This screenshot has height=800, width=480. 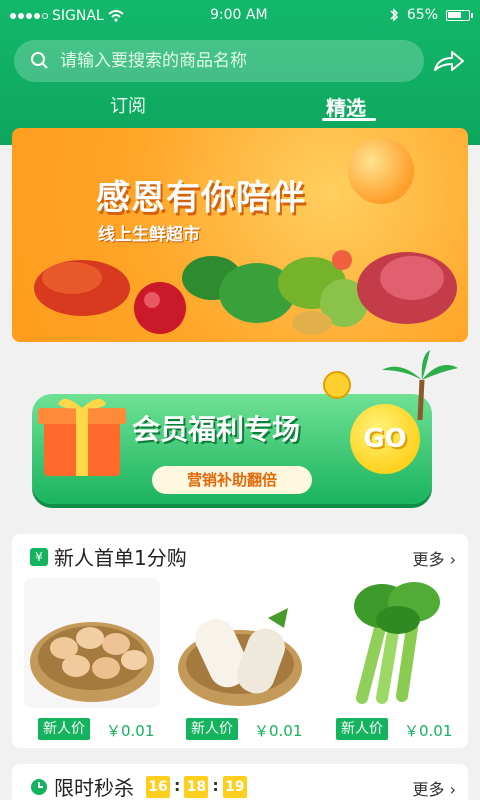 What do you see at coordinates (337, 385) in the screenshot?
I see `coin-icon` at bounding box center [337, 385].